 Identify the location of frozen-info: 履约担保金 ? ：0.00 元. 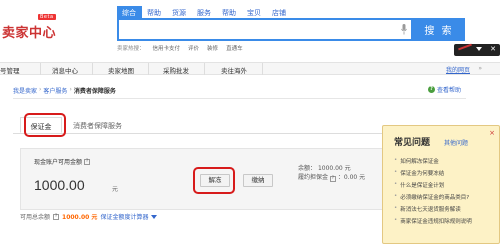
(331, 177).